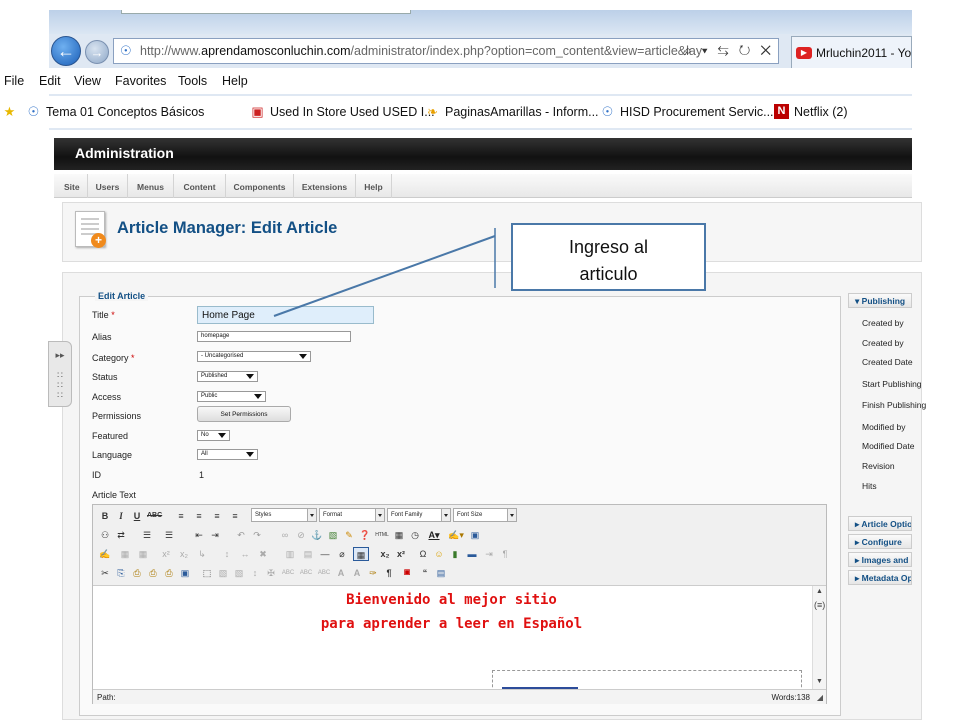 The image size is (960, 720). I want to click on insert-text-icon: A, so click(341, 573).